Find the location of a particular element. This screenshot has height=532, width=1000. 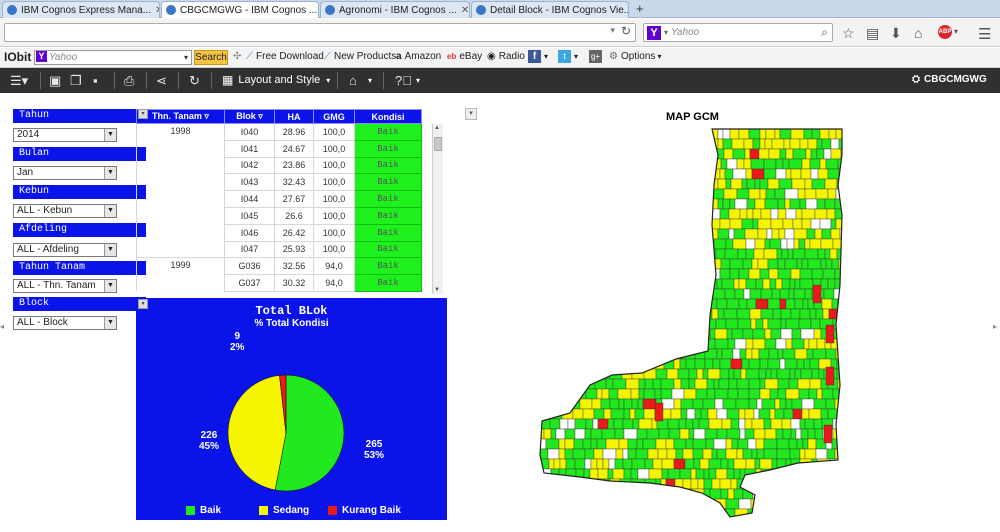

dropdown-arrow-icon: ▼ is located at coordinates (110, 286).